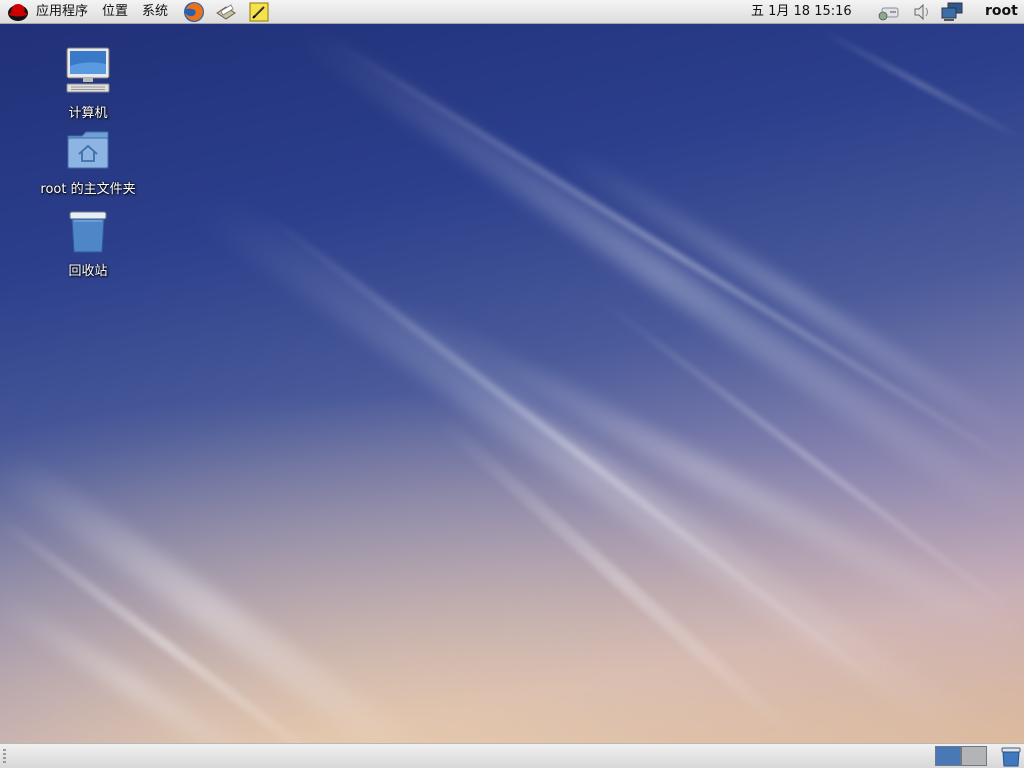  What do you see at coordinates (88, 233) in the screenshot?
I see `trash-icon` at bounding box center [88, 233].